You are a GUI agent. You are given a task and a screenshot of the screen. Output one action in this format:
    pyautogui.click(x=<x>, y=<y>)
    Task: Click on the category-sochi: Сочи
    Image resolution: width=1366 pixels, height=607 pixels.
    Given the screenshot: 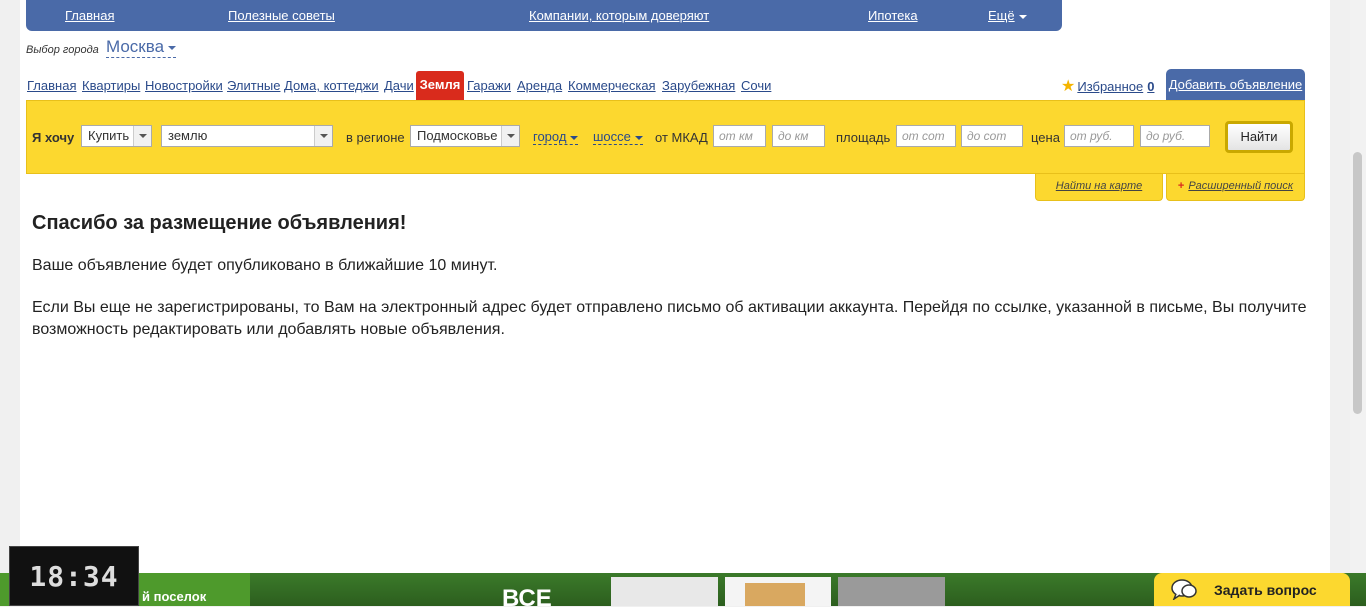 What is the action you would take?
    pyautogui.click(x=756, y=85)
    